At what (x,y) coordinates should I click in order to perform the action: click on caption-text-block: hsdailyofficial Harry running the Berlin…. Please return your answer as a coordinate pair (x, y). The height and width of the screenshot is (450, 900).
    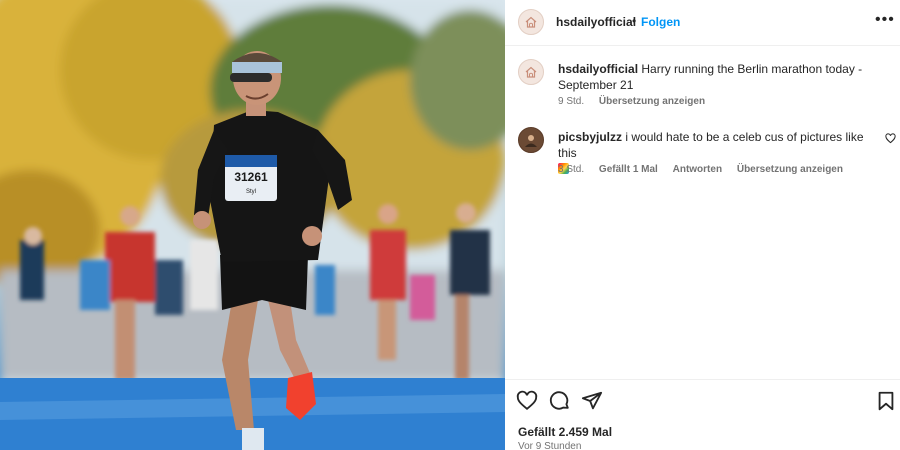
    Looking at the image, I should click on (718, 77).